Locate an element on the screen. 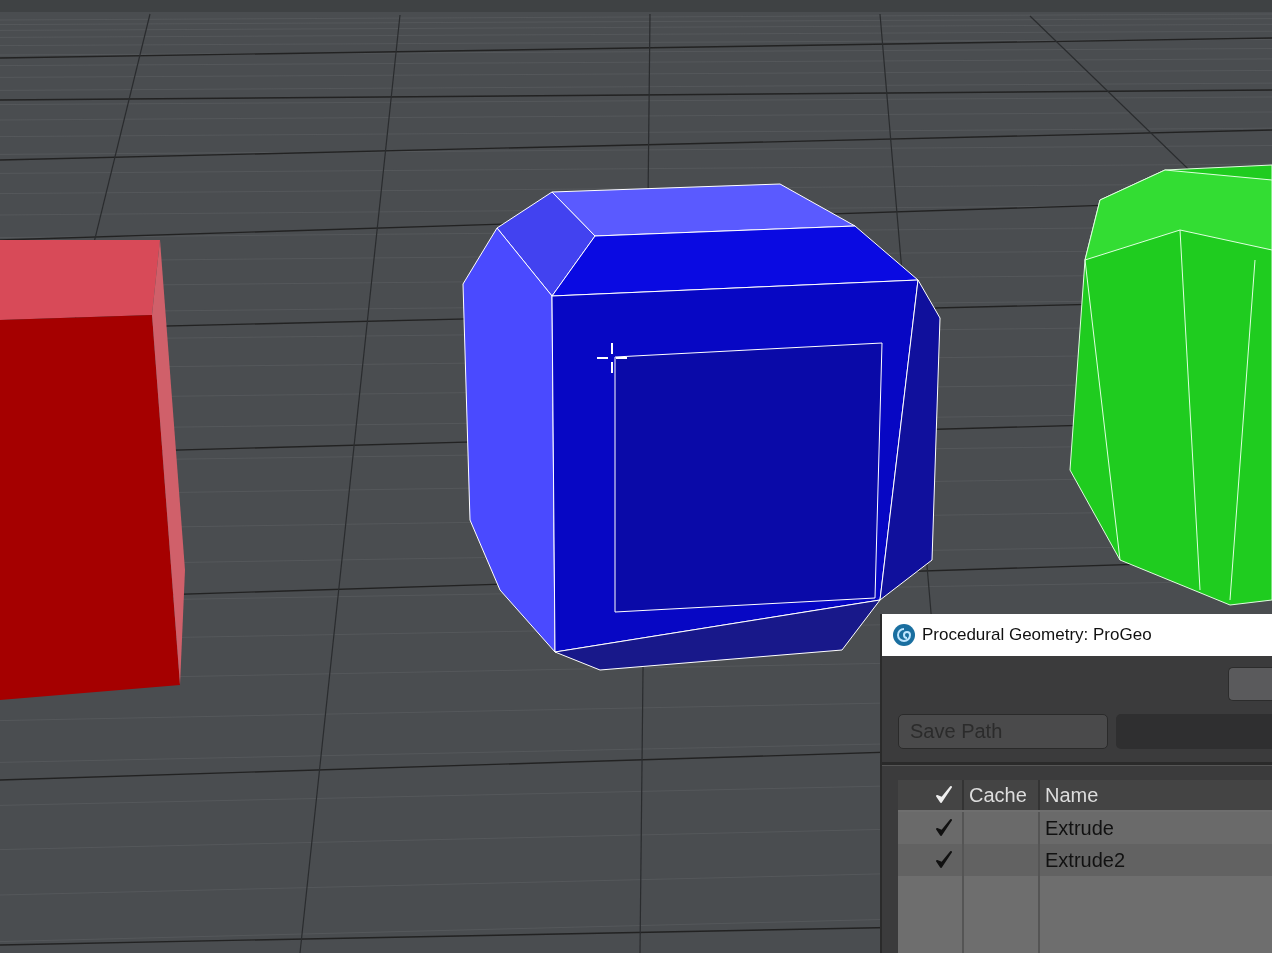 This screenshot has width=1272, height=953. table-cell: Extrude is located at coordinates (1156, 828).